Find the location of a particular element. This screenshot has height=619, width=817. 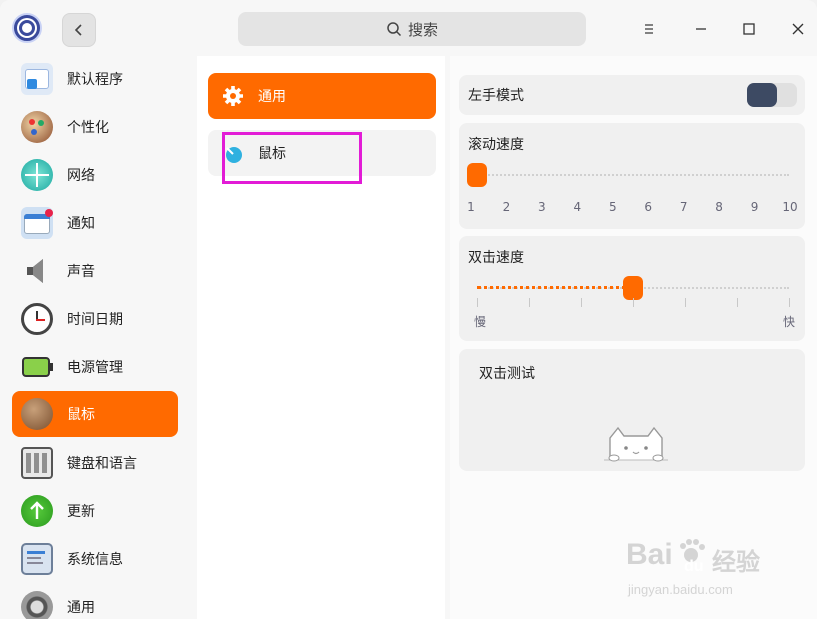

double-click-test-area is located at coordinates (636, 444).